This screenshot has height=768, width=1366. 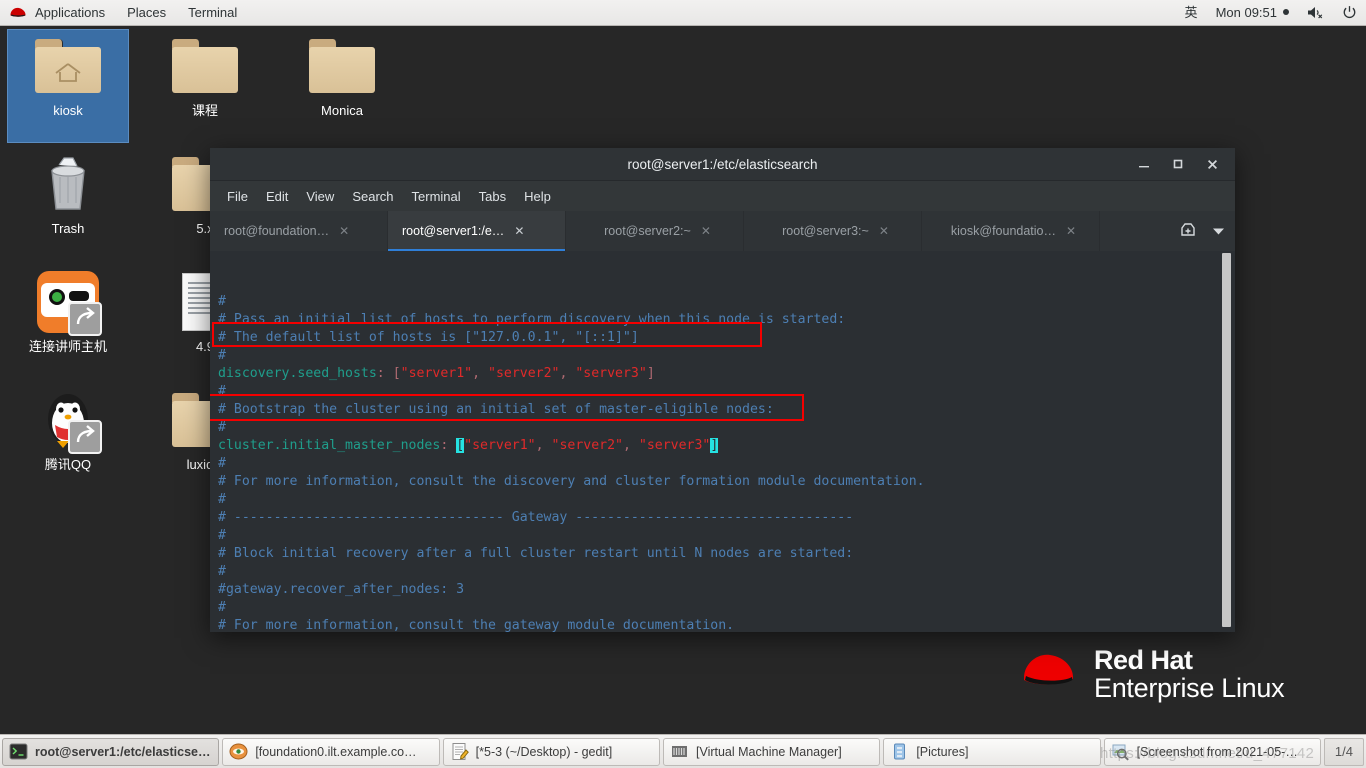 I want to click on terminal-menubar: File Edit View Search Terminal Tabs Help, so click(x=722, y=196).